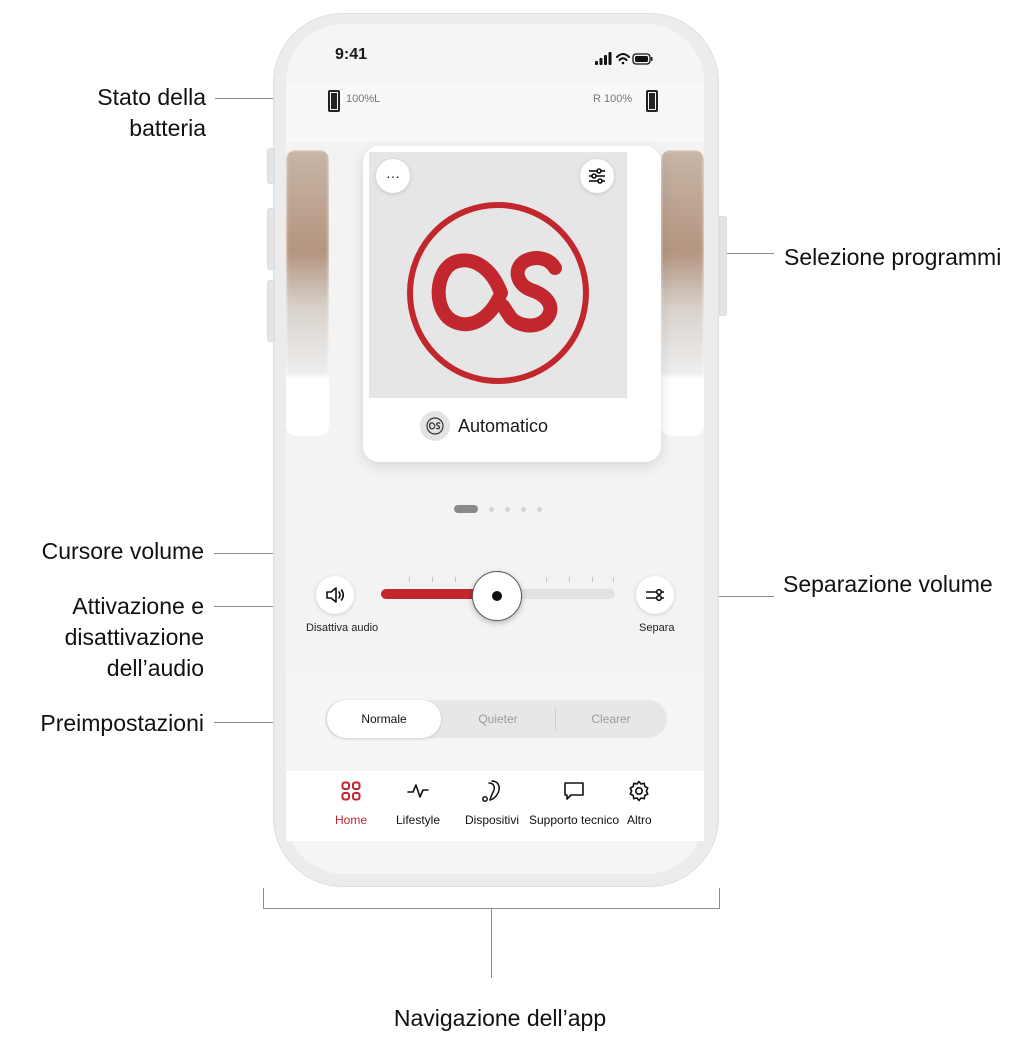 This screenshot has width=1031, height=1042. What do you see at coordinates (466, 509) in the screenshot?
I see `pager-dot-active` at bounding box center [466, 509].